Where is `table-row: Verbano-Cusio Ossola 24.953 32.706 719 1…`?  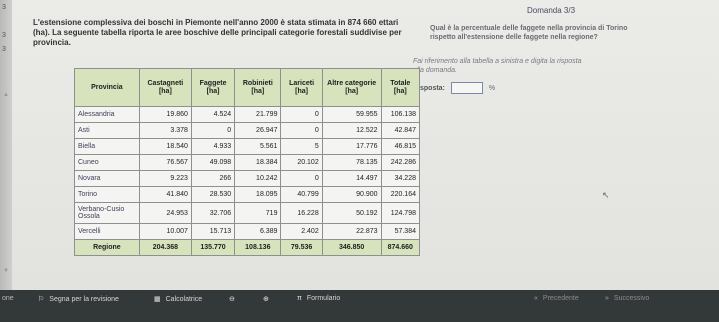 table-row: Verbano-Cusio Ossola 24.953 32.706 719 1… is located at coordinates (247, 213).